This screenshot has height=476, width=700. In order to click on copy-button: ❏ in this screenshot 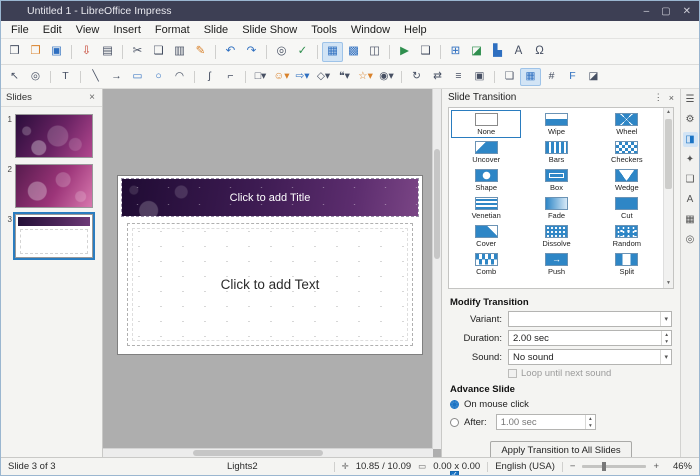, I will do `click(158, 52)`.